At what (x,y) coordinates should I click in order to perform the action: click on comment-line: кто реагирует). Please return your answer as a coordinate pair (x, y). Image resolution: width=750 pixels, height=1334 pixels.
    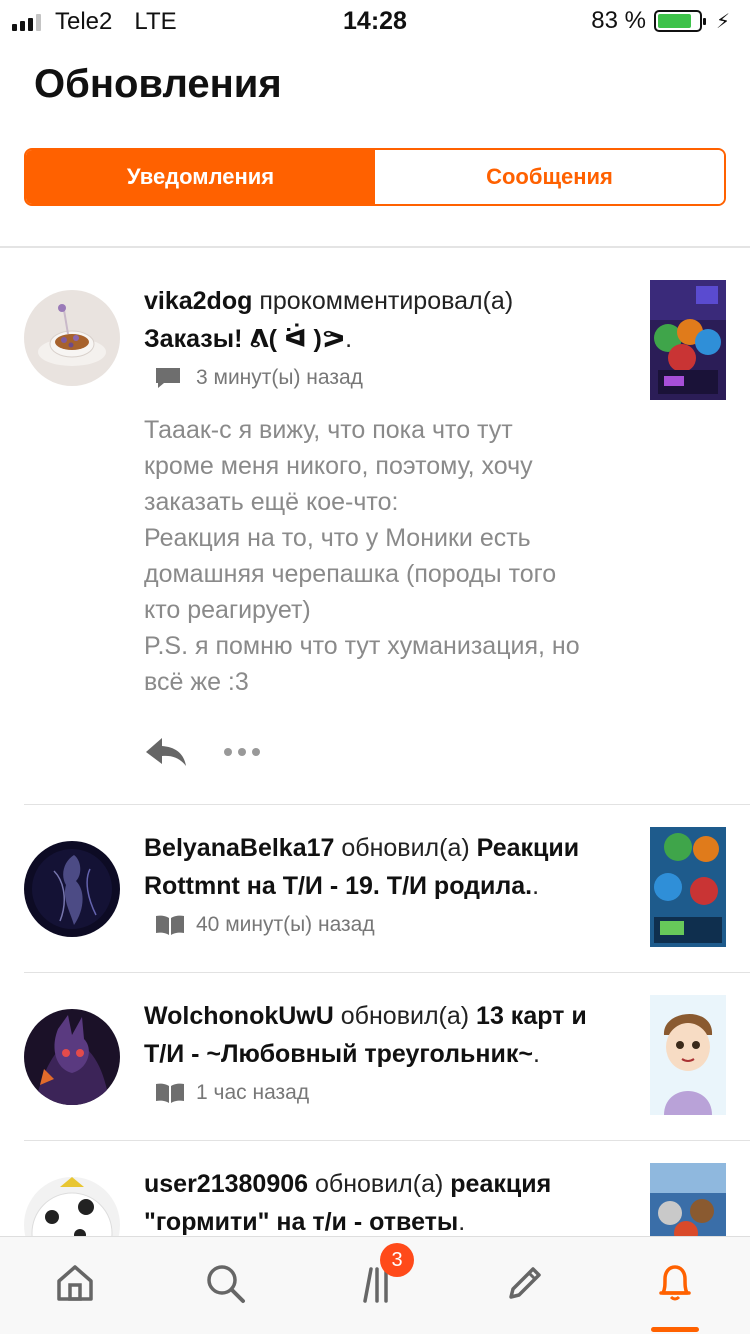
    Looking at the image, I should click on (227, 610).